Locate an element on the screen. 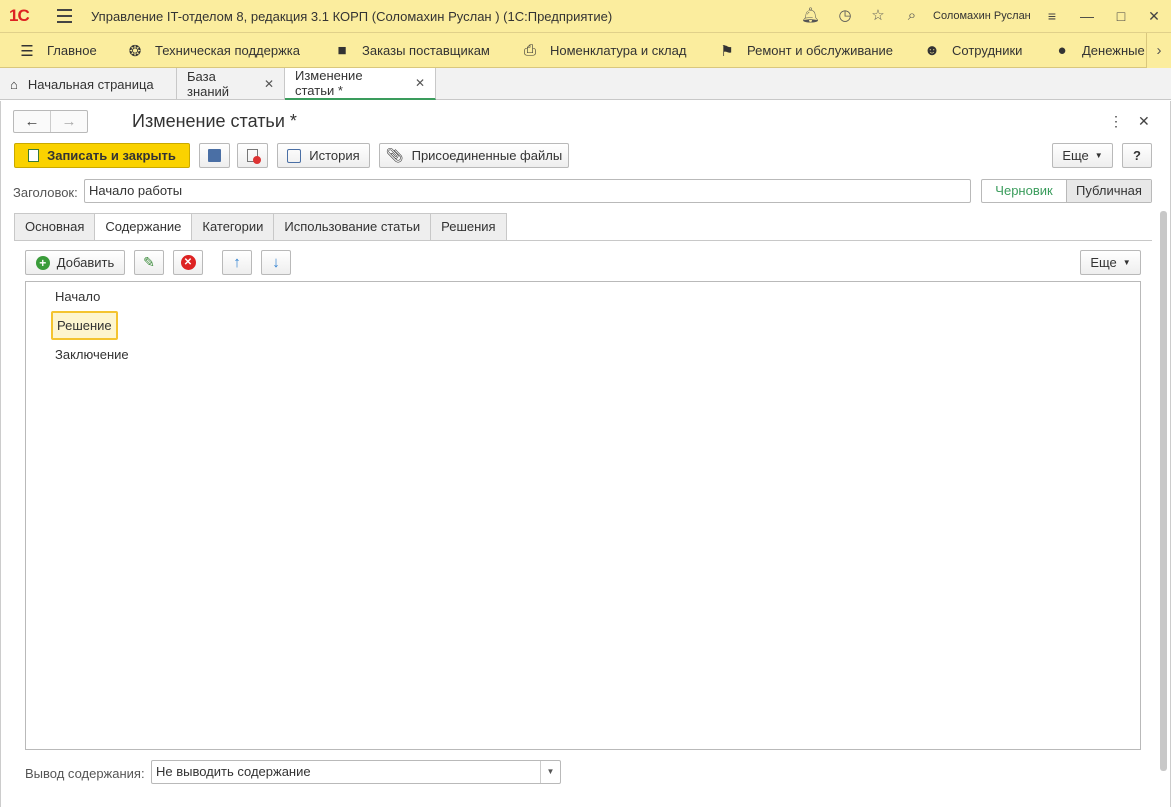 This screenshot has height=807, width=1171. scrollbar-thumb is located at coordinates (1163, 491).